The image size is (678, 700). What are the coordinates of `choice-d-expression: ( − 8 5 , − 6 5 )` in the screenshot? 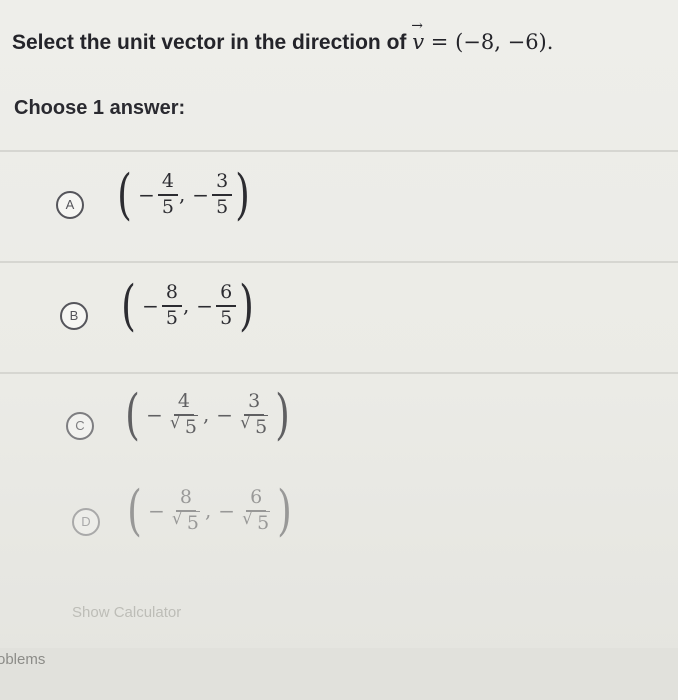 It's located at (209, 511).